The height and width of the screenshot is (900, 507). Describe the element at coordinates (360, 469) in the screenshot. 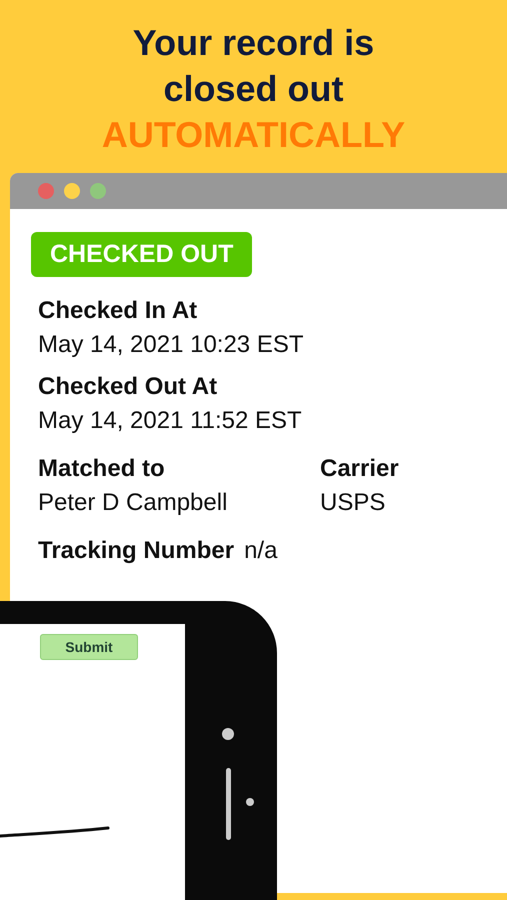

I see `field-label: Carrier` at that location.